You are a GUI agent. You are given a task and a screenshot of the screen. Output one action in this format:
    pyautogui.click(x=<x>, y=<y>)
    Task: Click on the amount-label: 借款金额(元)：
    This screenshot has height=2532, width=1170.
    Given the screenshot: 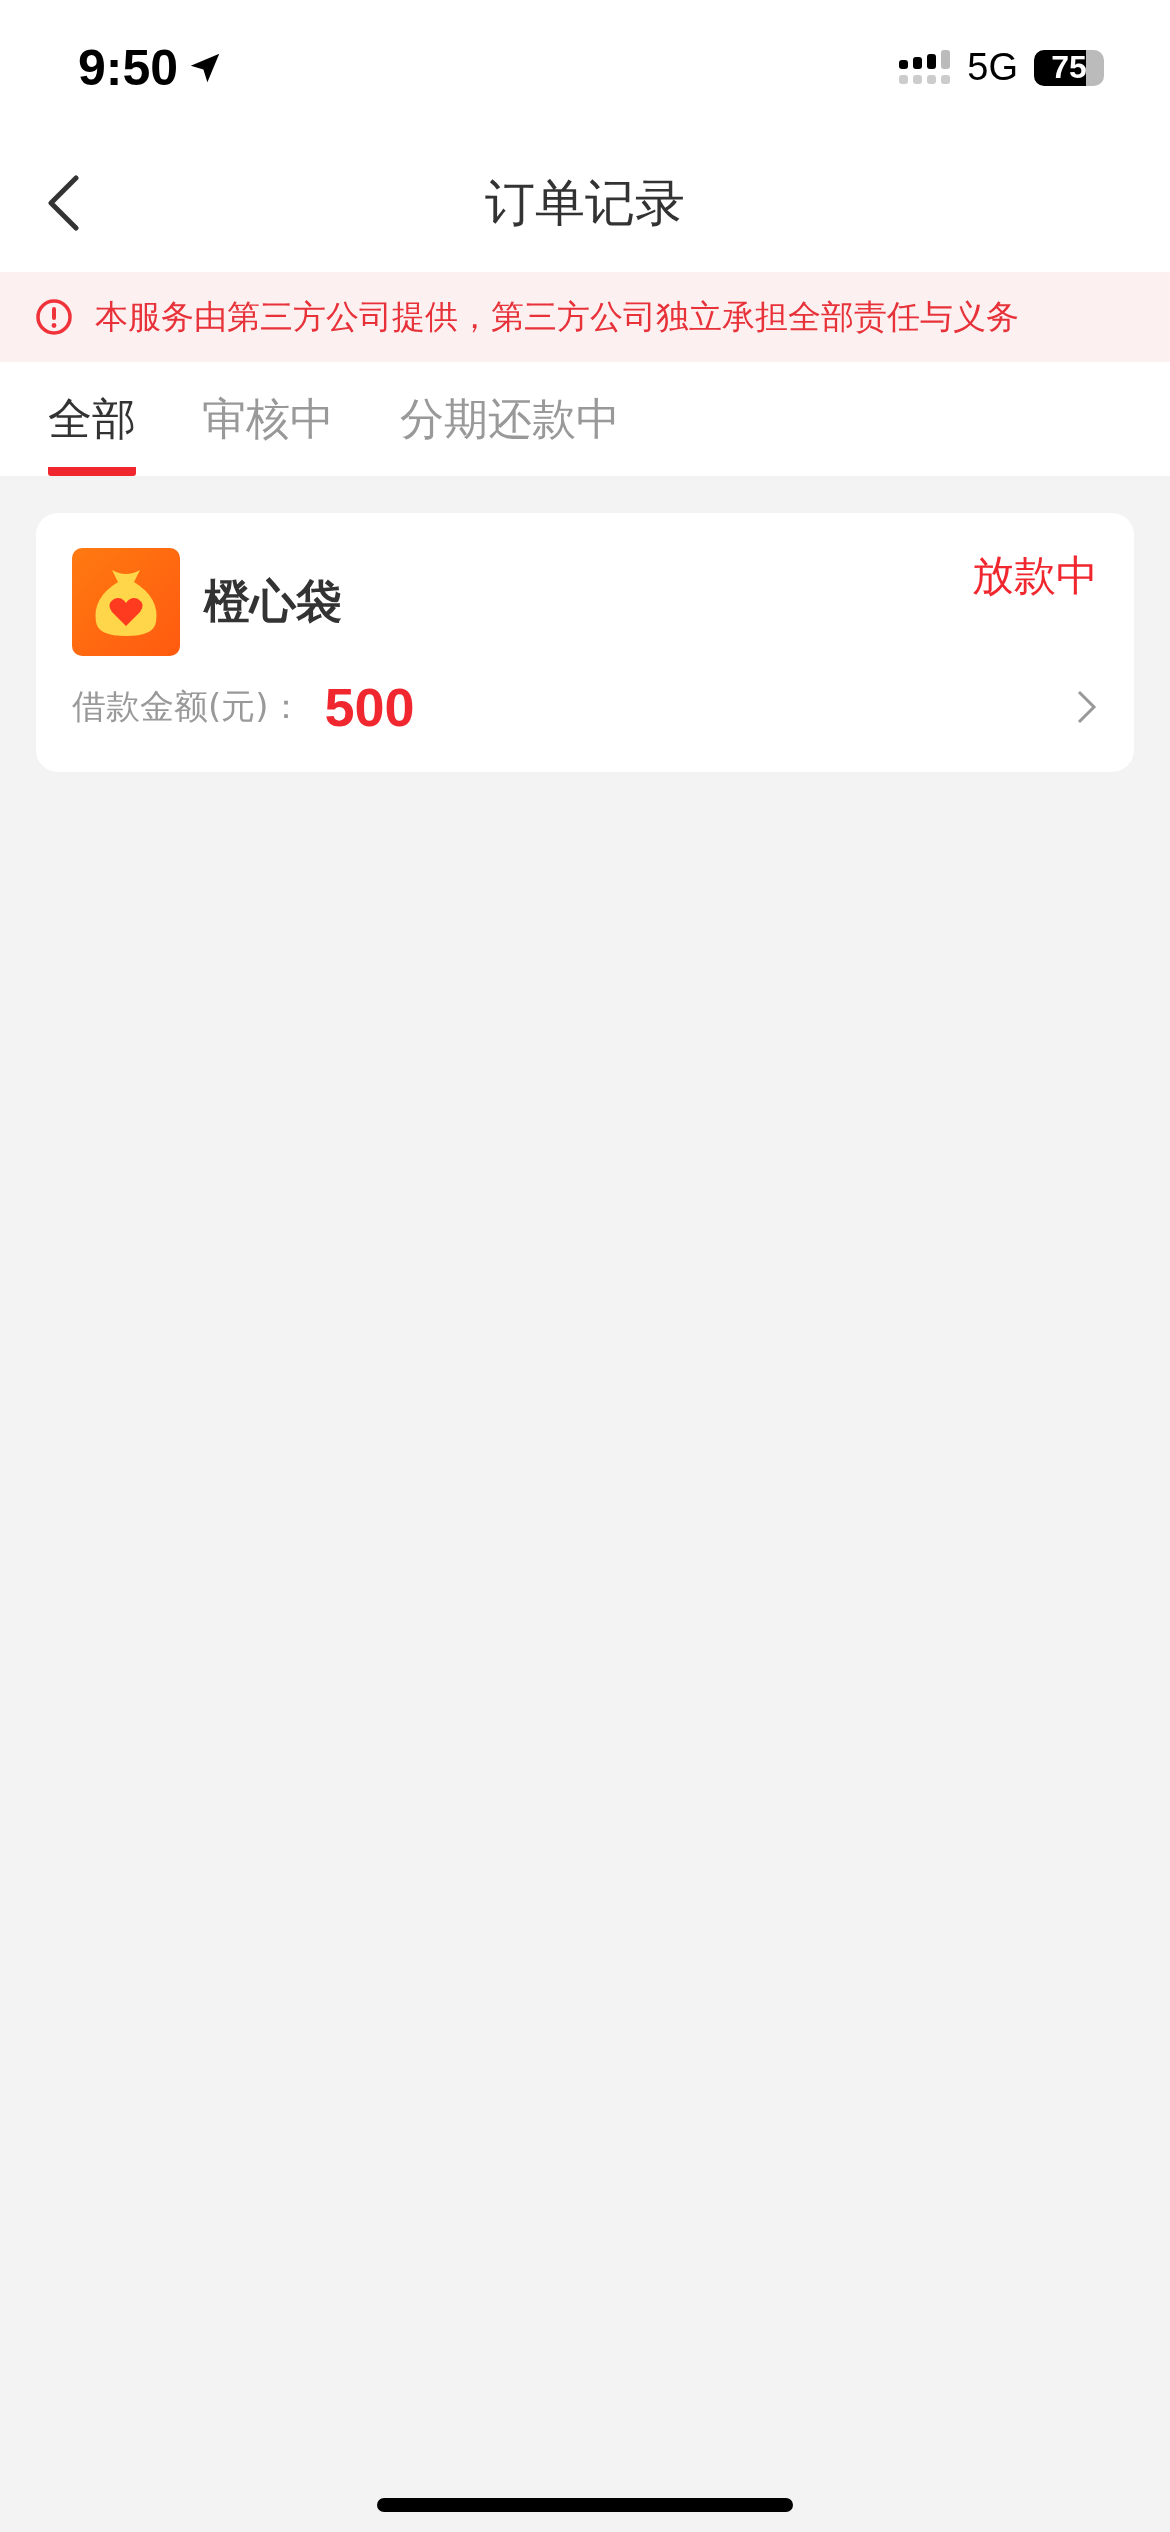 What is the action you would take?
    pyautogui.click(x=187, y=706)
    